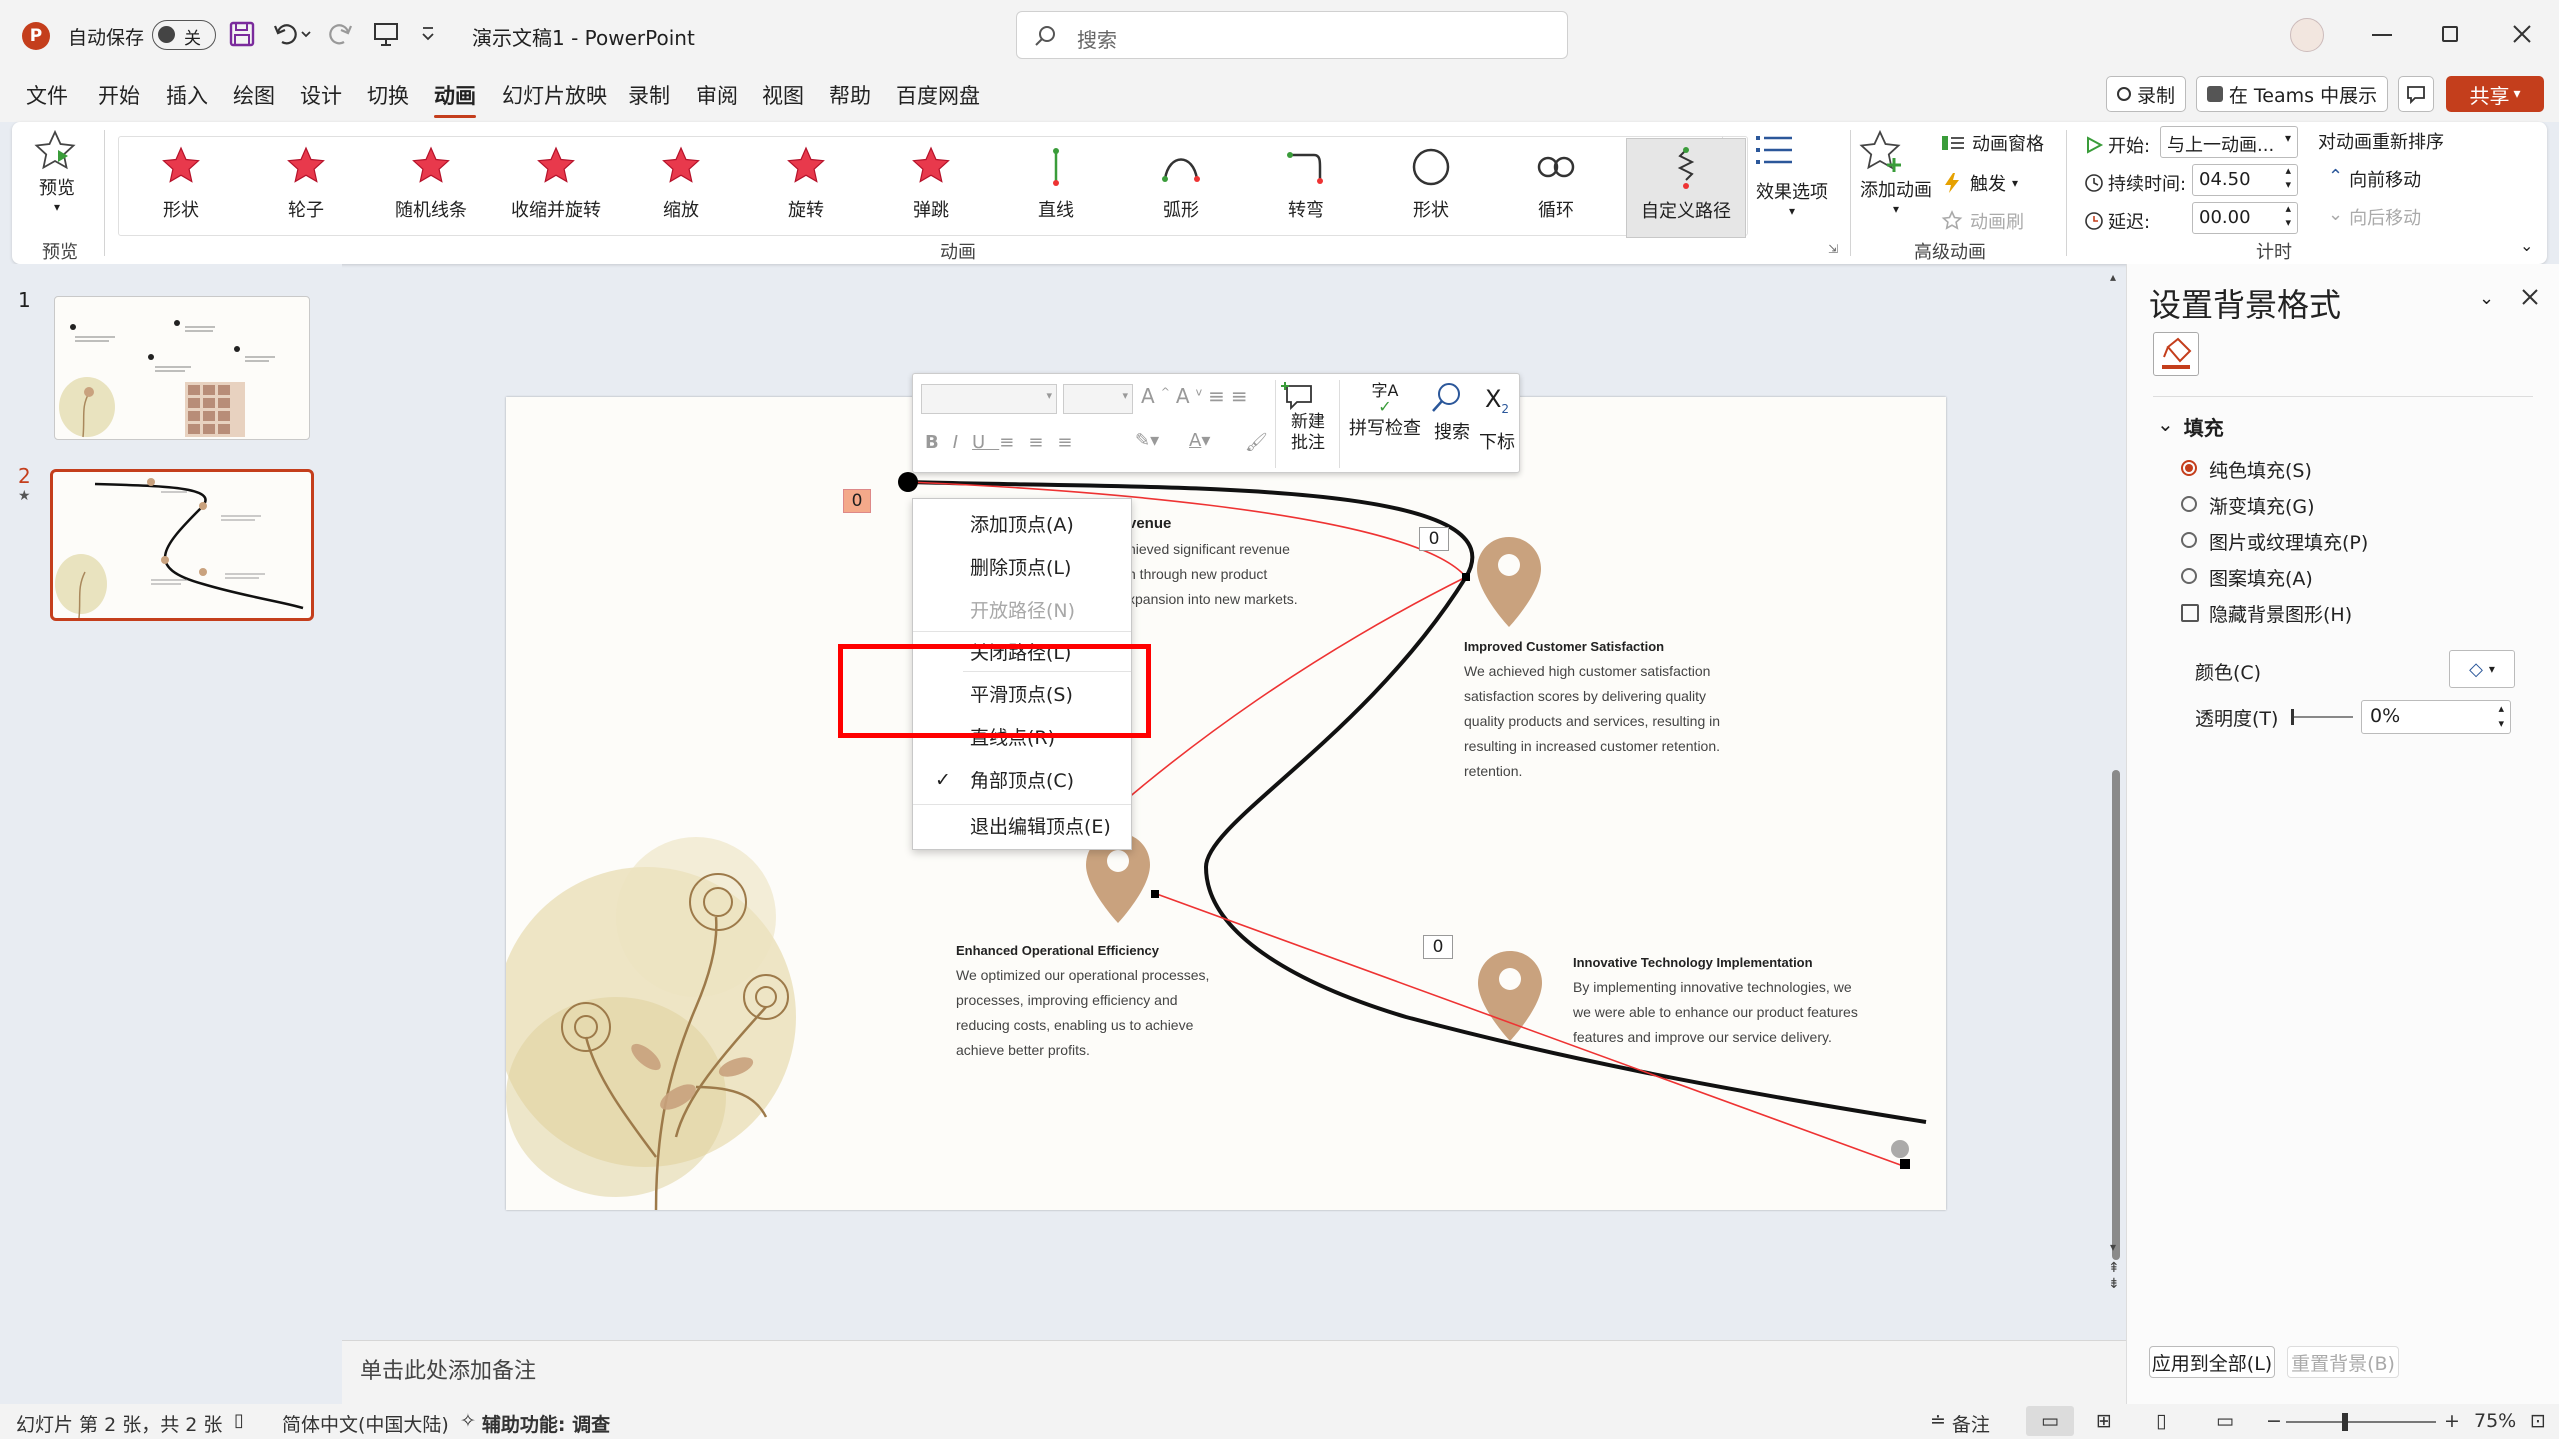  What do you see at coordinates (2343, 1362) in the screenshot?
I see `reset-background-button: 重置背景(B)` at bounding box center [2343, 1362].